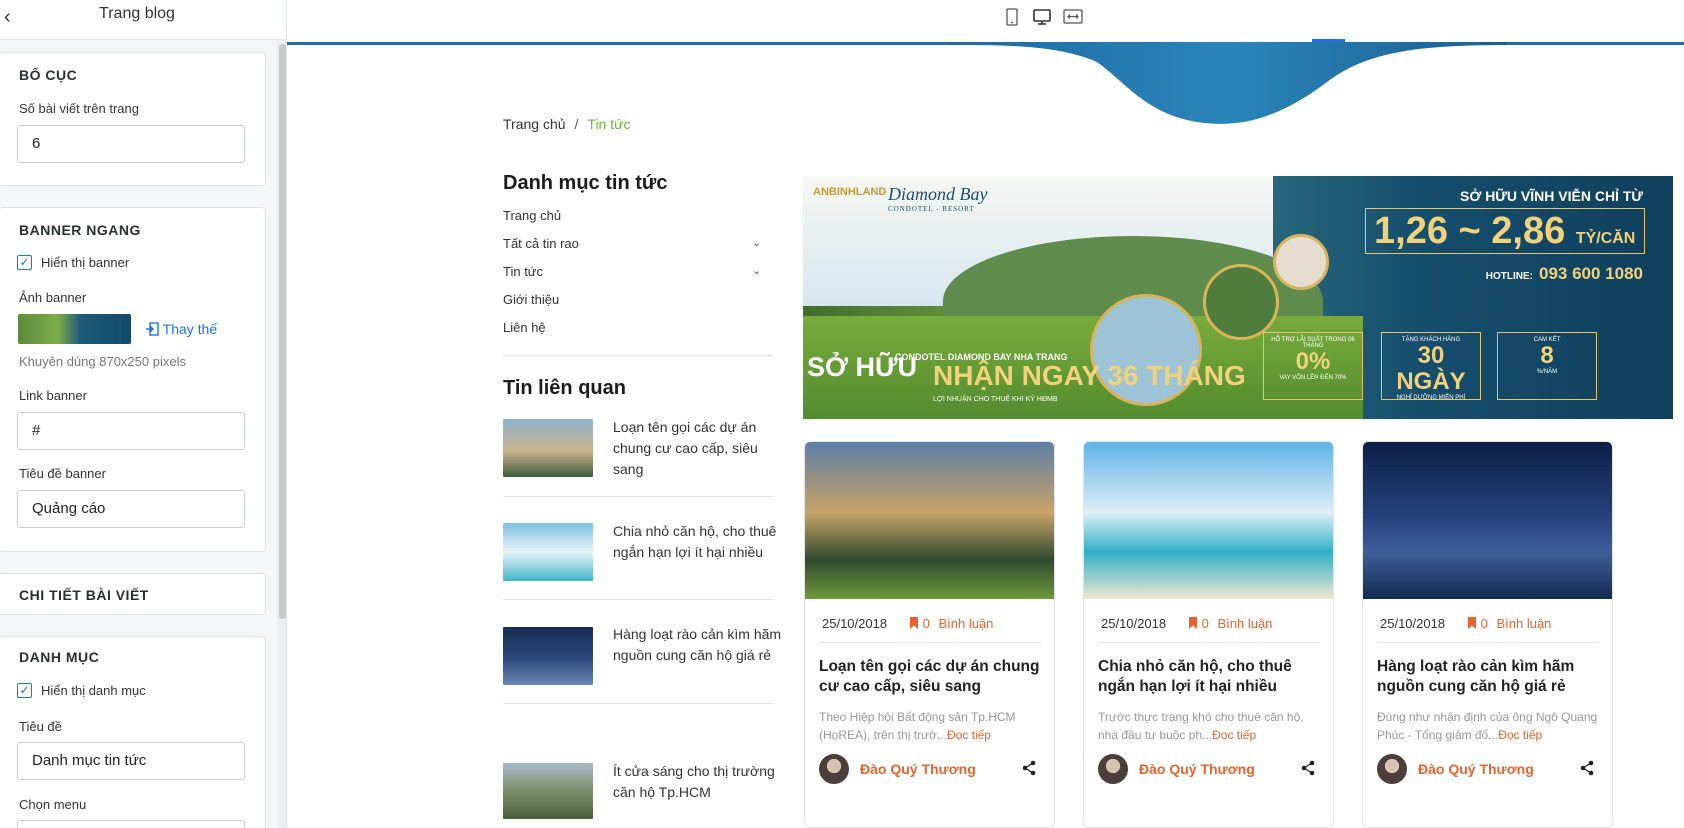  What do you see at coordinates (995, 399) in the screenshot?
I see `banner-months-sub: LỢI NHUẬN CHO THUÊ KHI KÝ HĐMB` at bounding box center [995, 399].